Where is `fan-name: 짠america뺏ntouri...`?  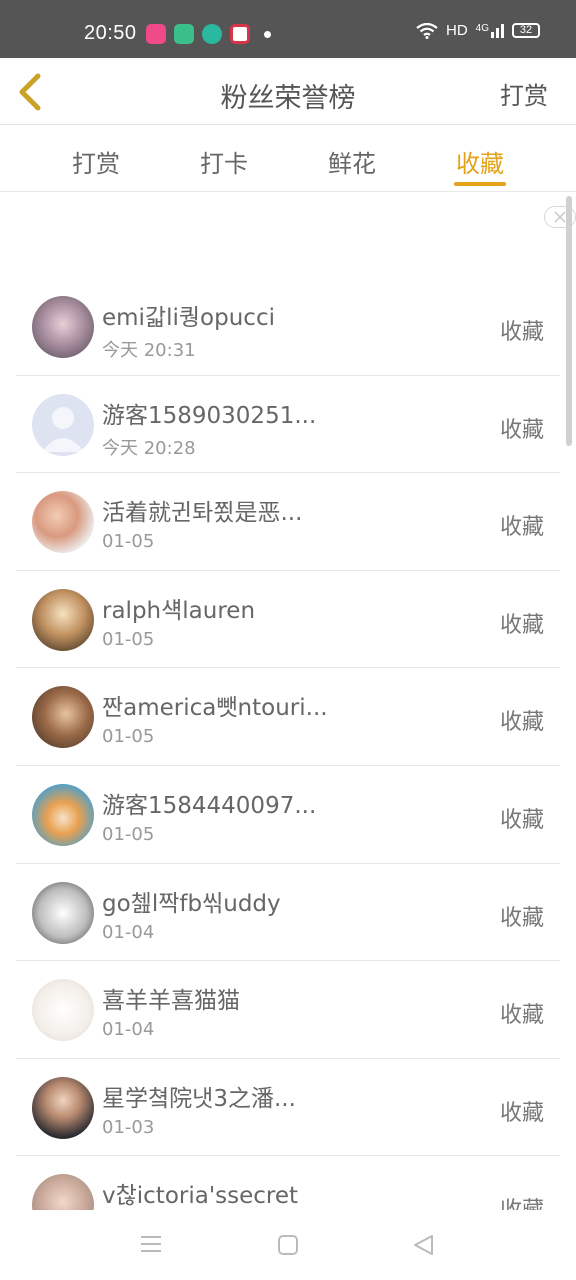 fan-name: 짠america뺏ntouri... is located at coordinates (215, 708).